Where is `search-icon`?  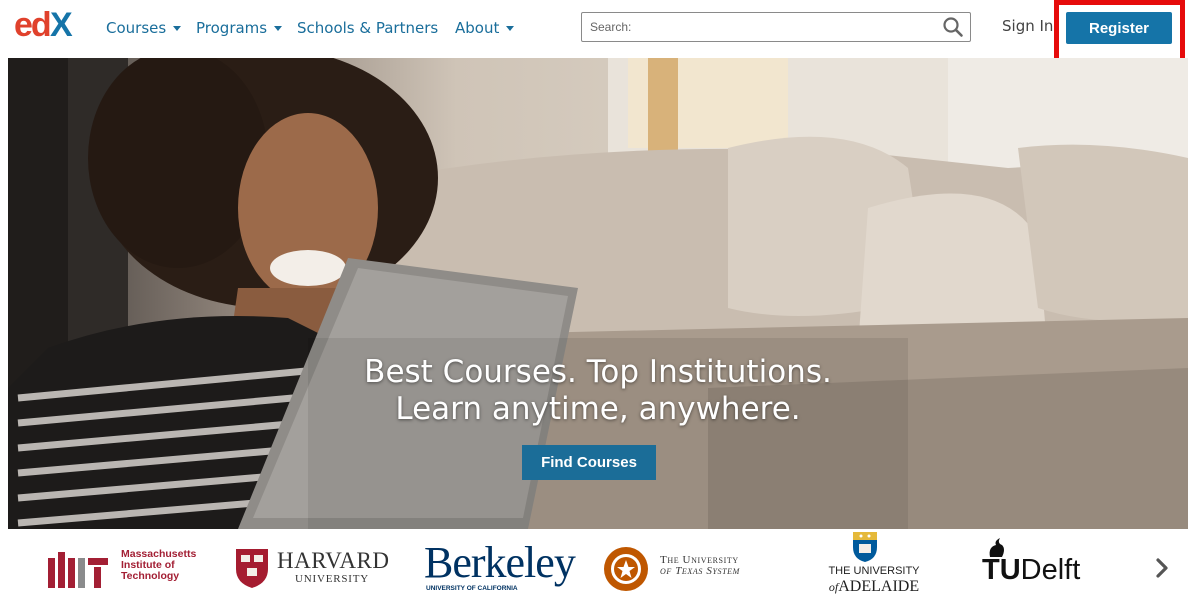
search-icon is located at coordinates (953, 27).